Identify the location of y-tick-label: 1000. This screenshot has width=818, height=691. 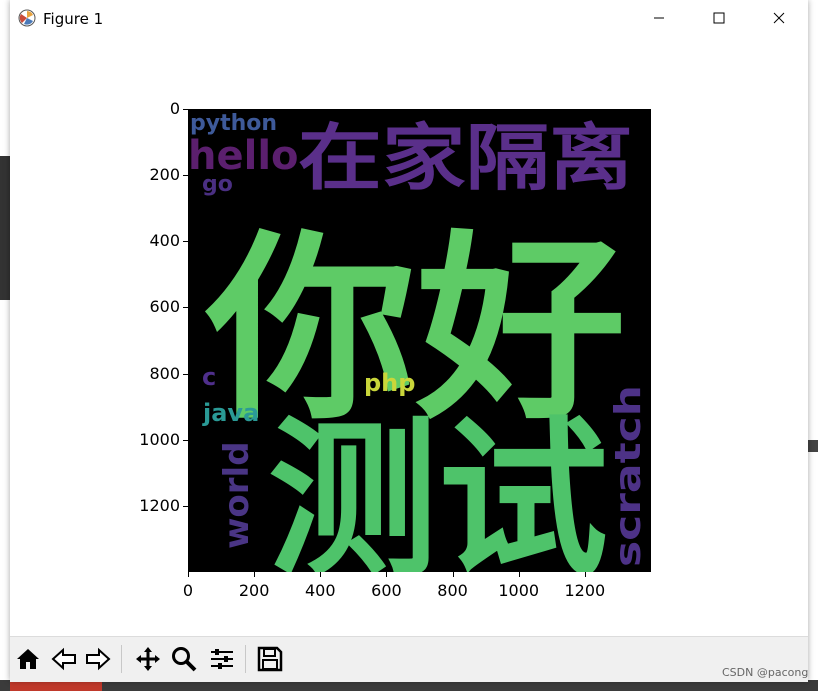
(159, 439).